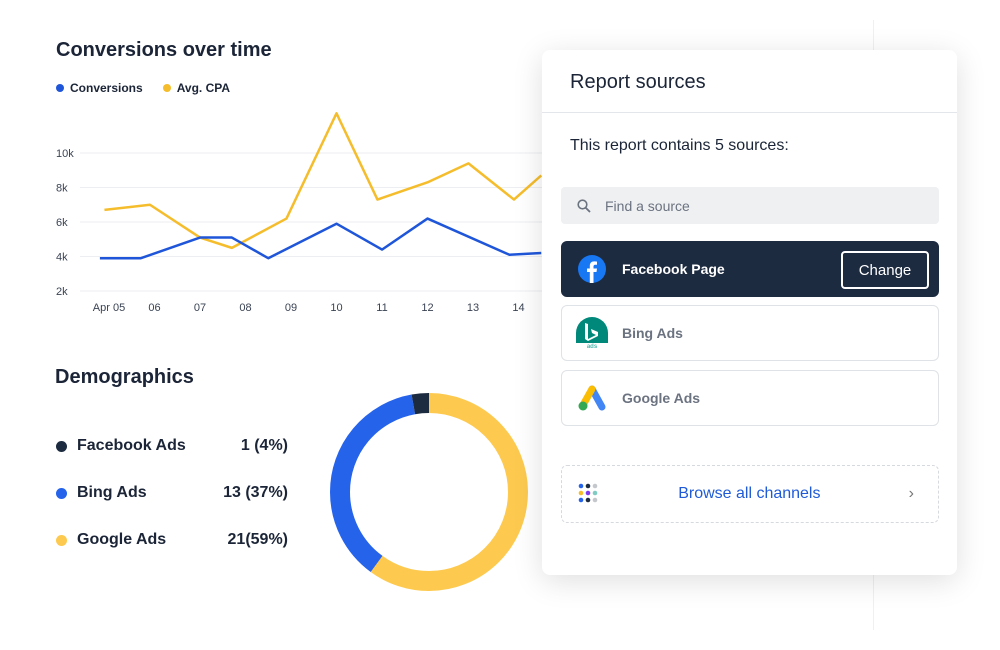 This screenshot has width=1000, height=650. Describe the element at coordinates (336, 308) in the screenshot. I see `x-tick-label: 10` at that location.